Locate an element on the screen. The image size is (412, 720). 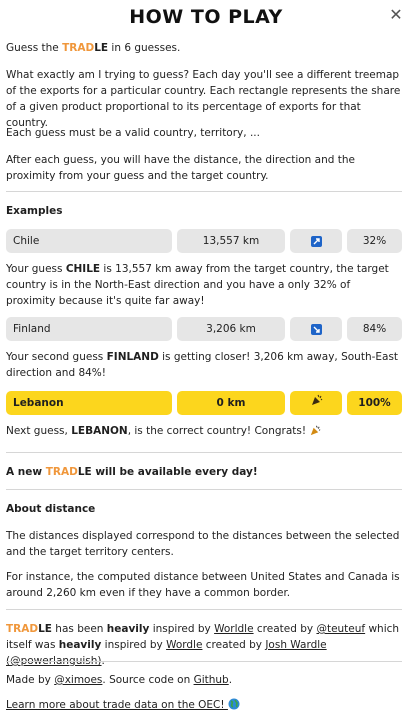
distance-cell: 3,206 km is located at coordinates (231, 329).